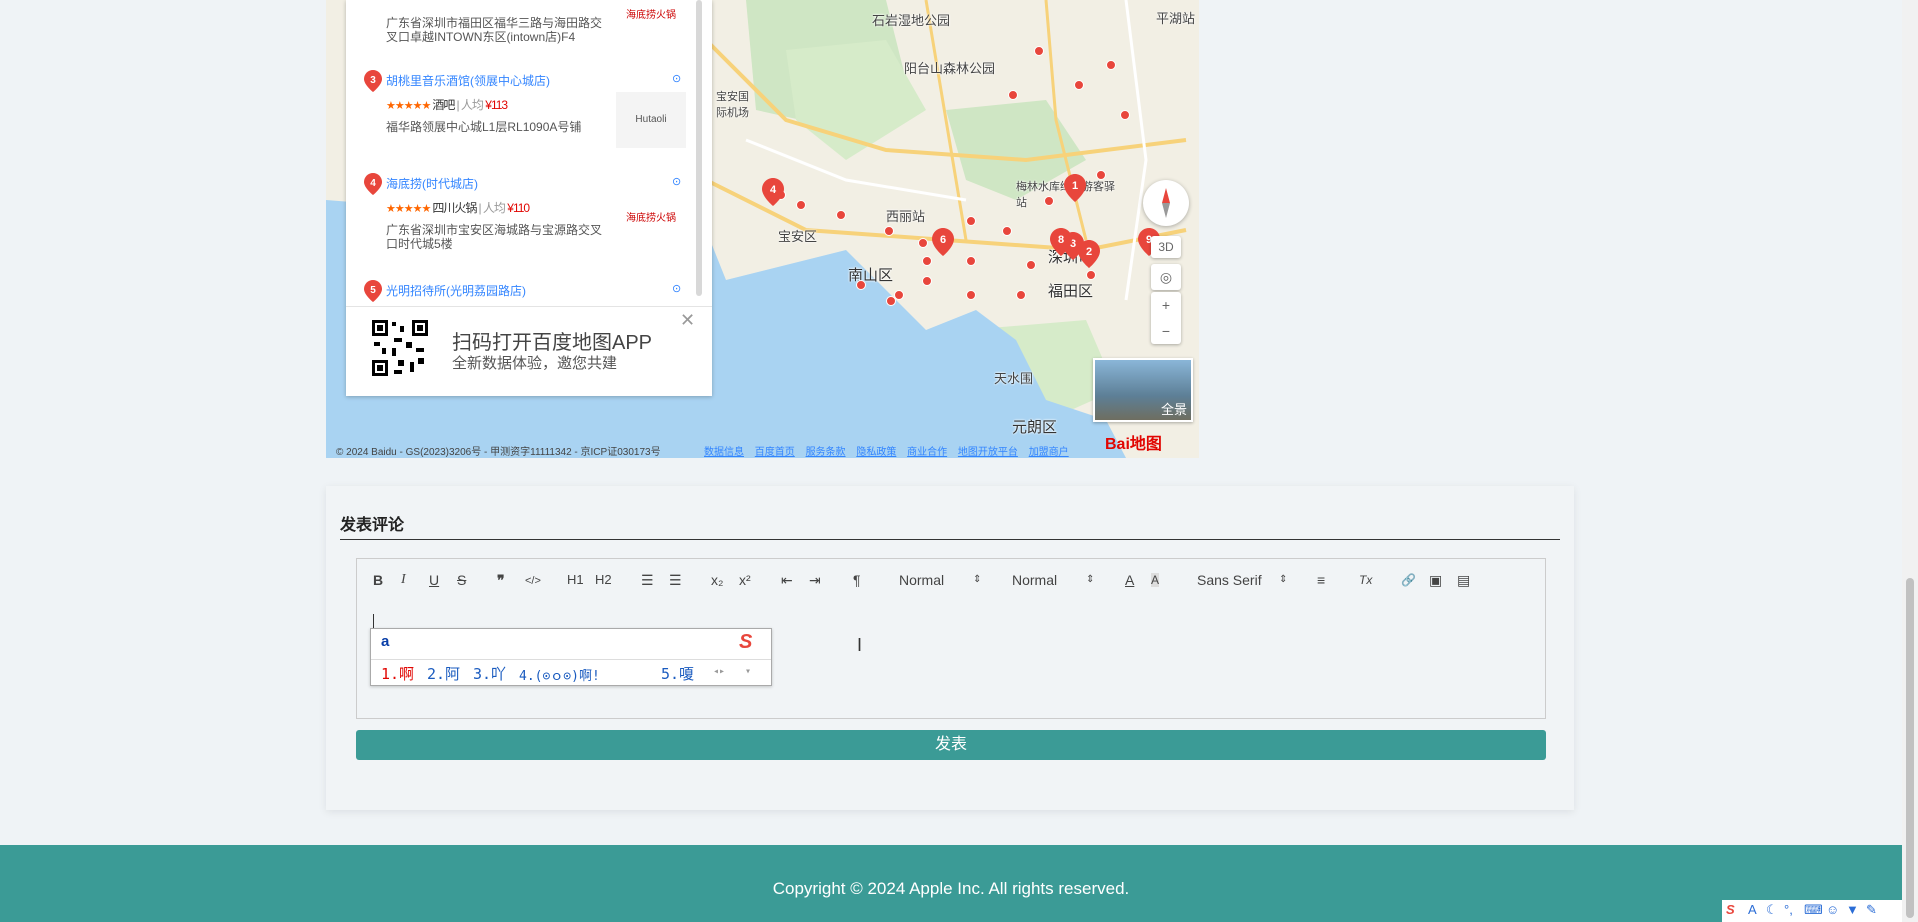 This screenshot has width=1918, height=922. What do you see at coordinates (533, 581) in the screenshot?
I see `code-block-button: </>` at bounding box center [533, 581].